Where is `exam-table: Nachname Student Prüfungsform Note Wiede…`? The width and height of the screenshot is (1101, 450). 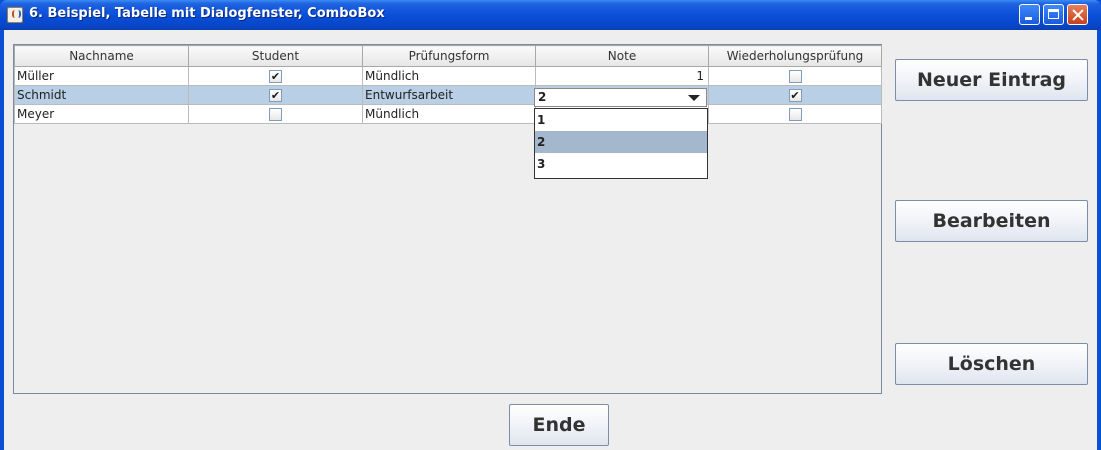
exam-table: Nachname Student Prüfungsform Note Wiede… is located at coordinates (448, 84).